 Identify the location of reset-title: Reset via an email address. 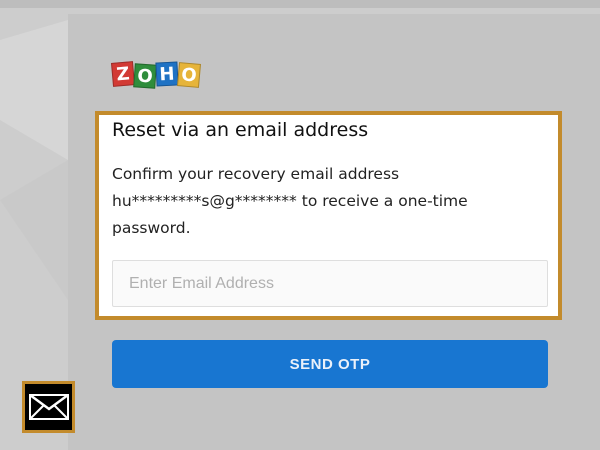
(240, 130).